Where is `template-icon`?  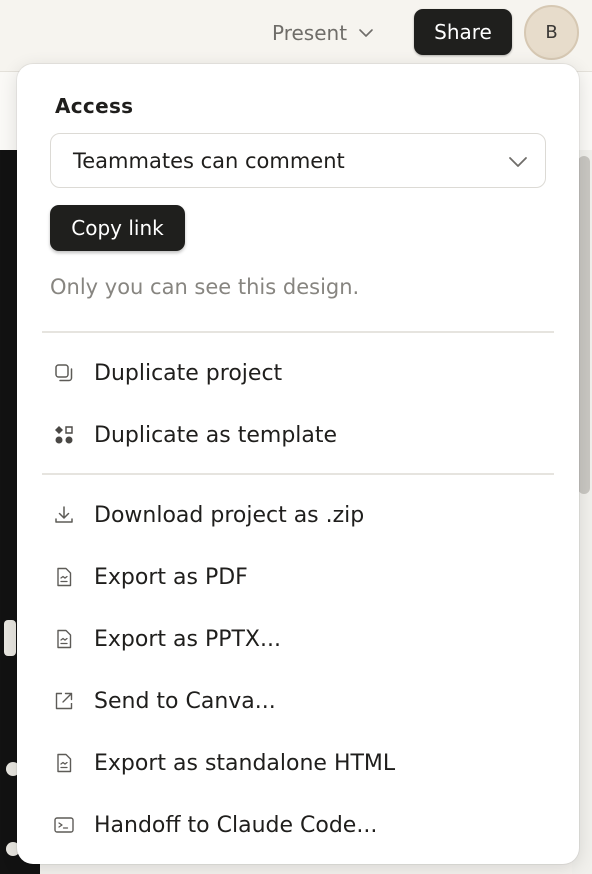
template-icon is located at coordinates (64, 435).